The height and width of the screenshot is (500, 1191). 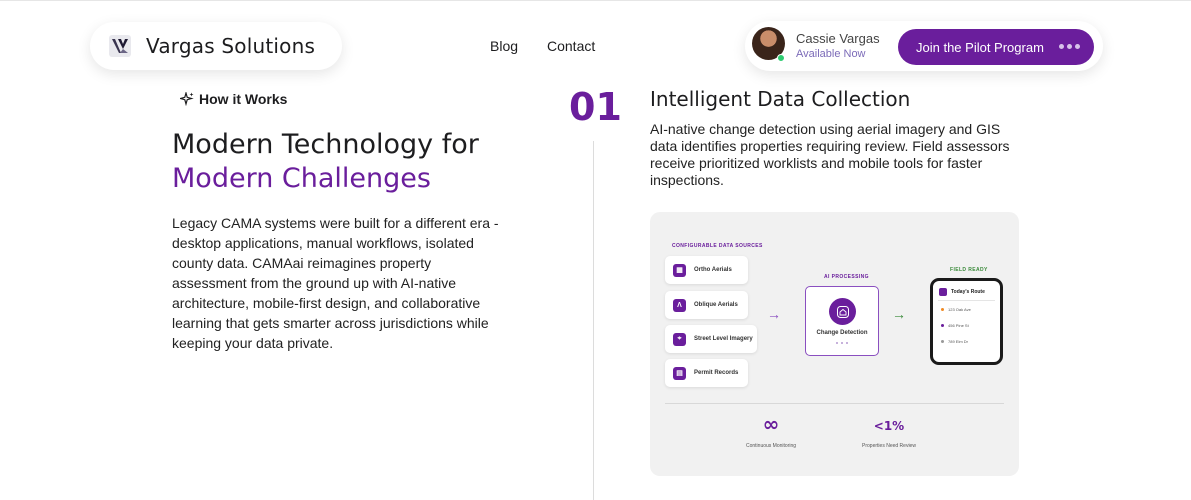 I want to click on progress-dots, so click(x=842, y=343).